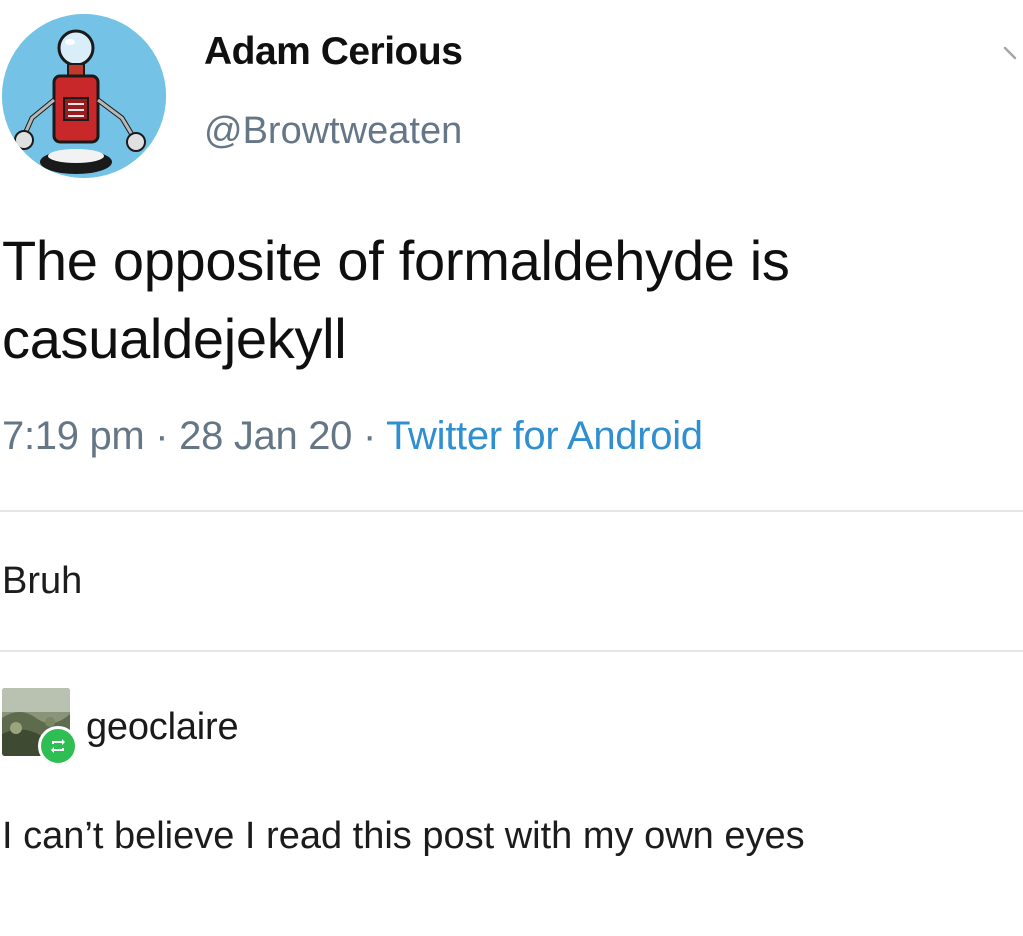 The width and height of the screenshot is (1023, 936). Describe the element at coordinates (333, 52) in the screenshot. I see `tweet-display-name: Adam Cerious` at that location.